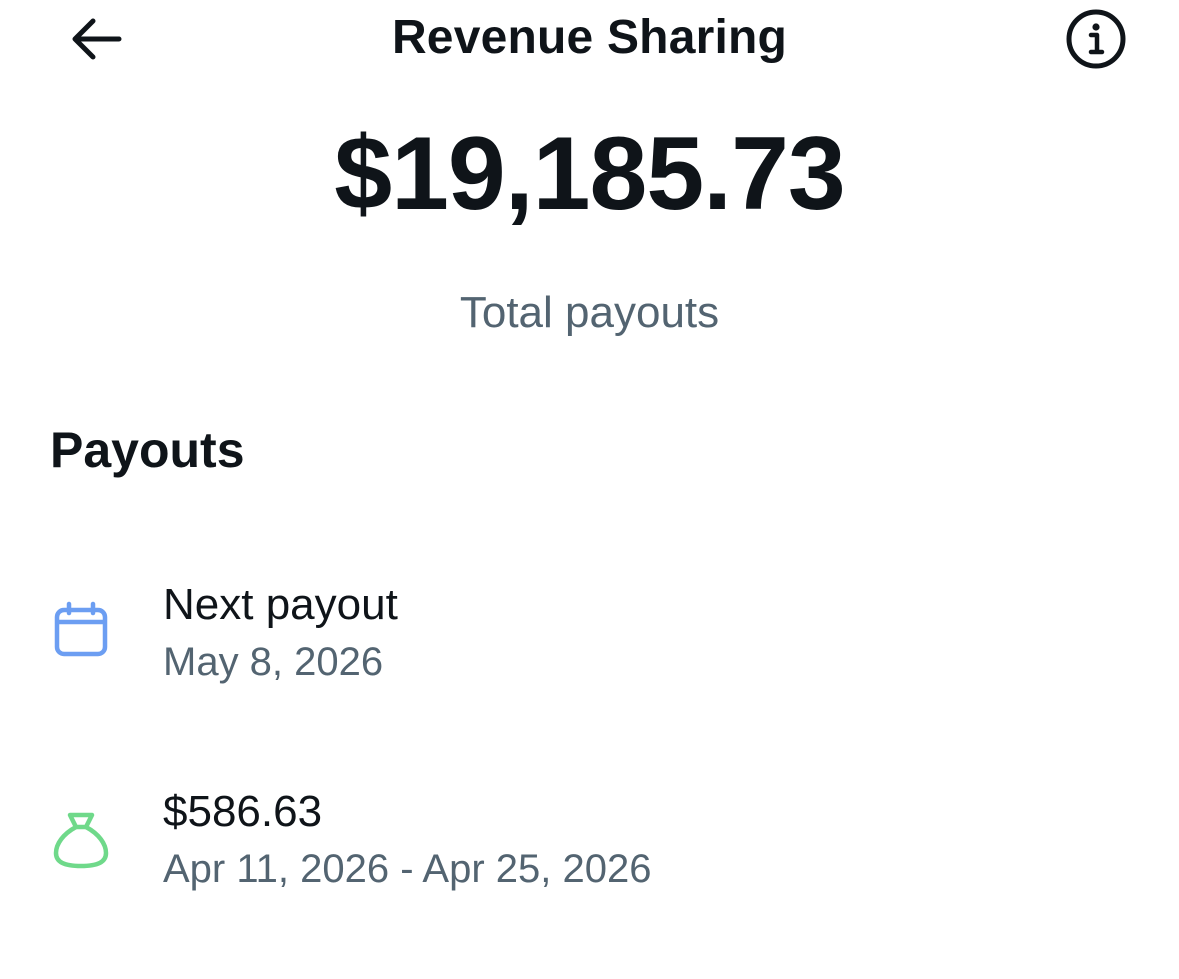  What do you see at coordinates (407, 869) in the screenshot?
I see `payout-period: Apr 11, 2026 - Apr 25, 2026` at bounding box center [407, 869].